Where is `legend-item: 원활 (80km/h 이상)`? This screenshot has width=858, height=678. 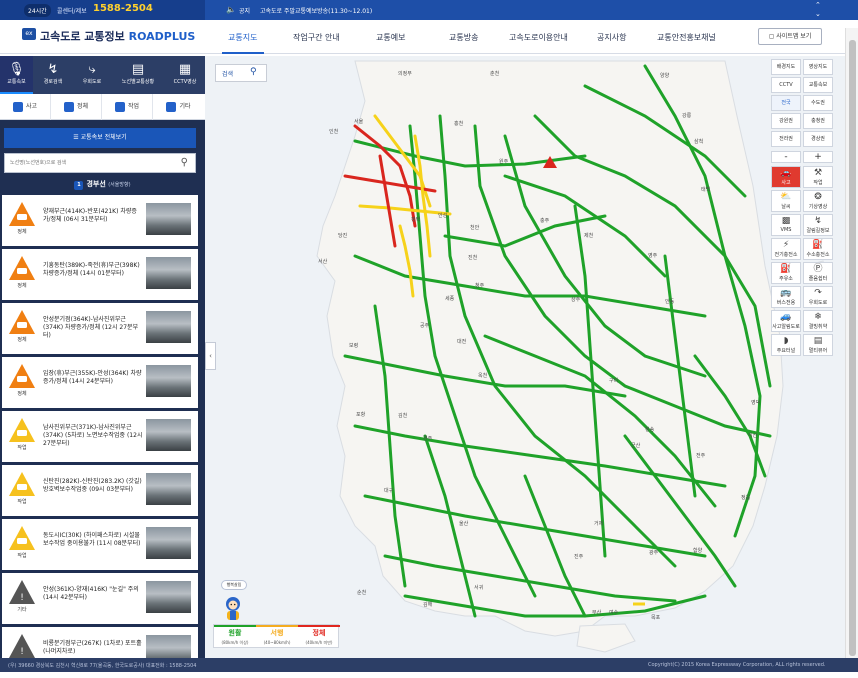
legend-item: 원활 (80km/h 이상) is located at coordinates (235, 637).